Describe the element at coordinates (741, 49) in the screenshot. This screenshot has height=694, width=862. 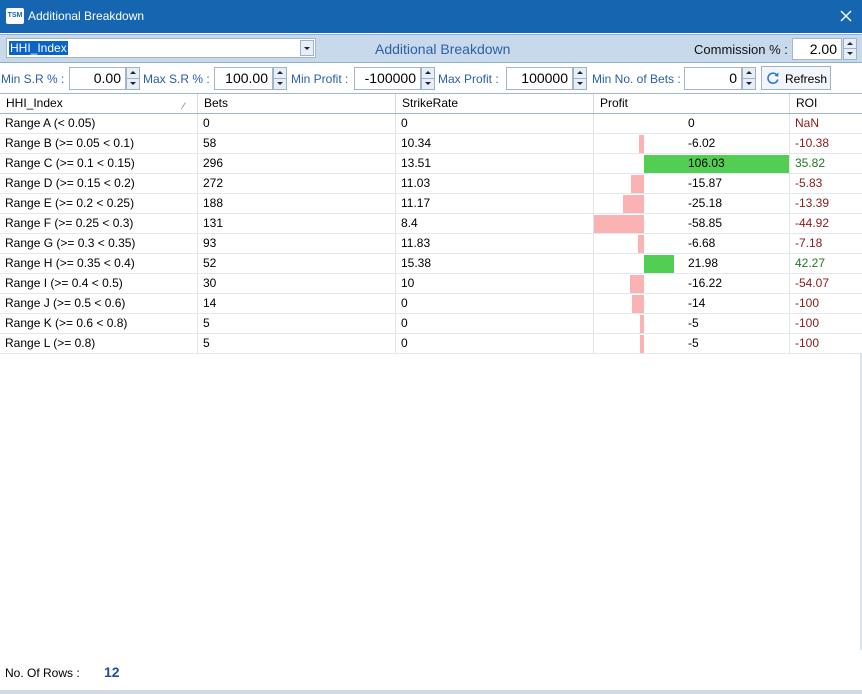
I see `commission-label: Commission % :` at that location.